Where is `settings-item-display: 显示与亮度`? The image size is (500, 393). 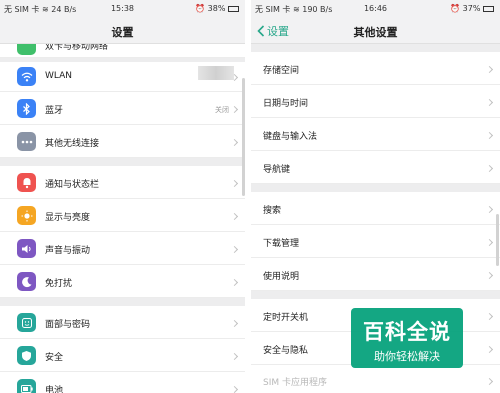 settings-item-display: 显示与亮度 is located at coordinates (122, 215).